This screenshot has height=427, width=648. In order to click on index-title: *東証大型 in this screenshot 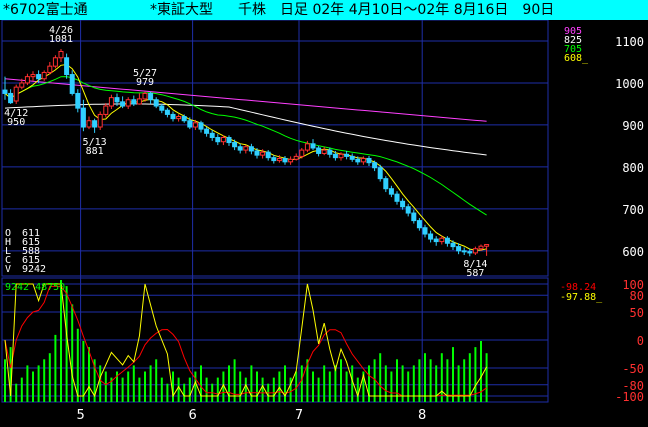, I will do `click(181, 10)`.